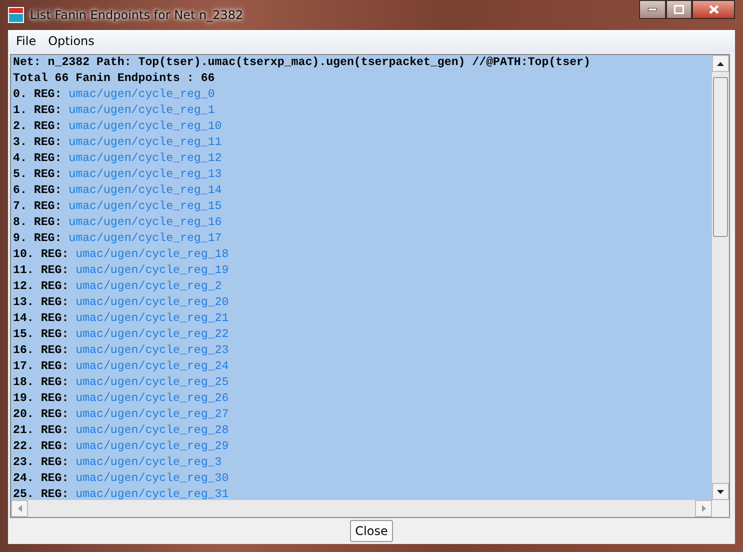  I want to click on endpoint-label: 3. REG:, so click(37, 142).